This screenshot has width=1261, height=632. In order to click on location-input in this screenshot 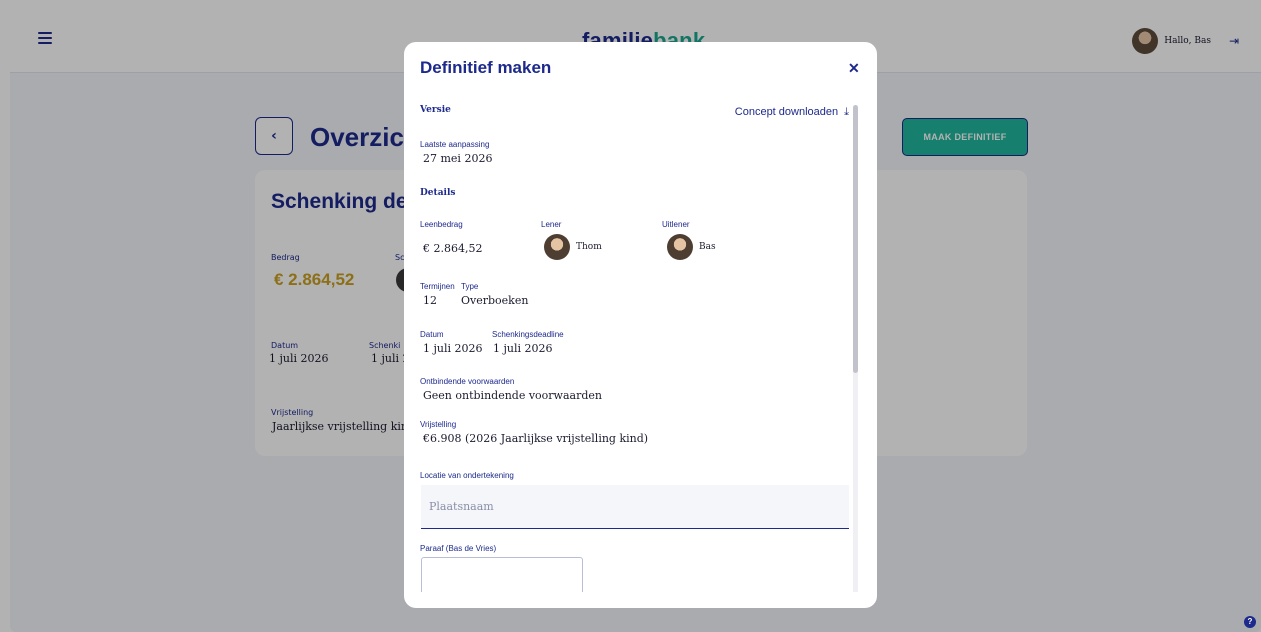, I will do `click(635, 507)`.